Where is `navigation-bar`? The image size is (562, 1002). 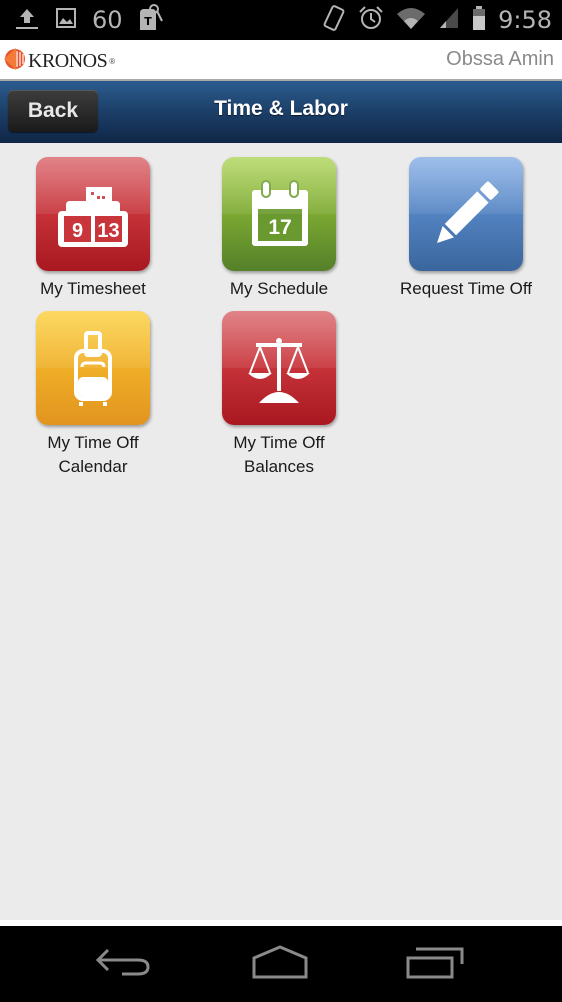 navigation-bar is located at coordinates (281, 964).